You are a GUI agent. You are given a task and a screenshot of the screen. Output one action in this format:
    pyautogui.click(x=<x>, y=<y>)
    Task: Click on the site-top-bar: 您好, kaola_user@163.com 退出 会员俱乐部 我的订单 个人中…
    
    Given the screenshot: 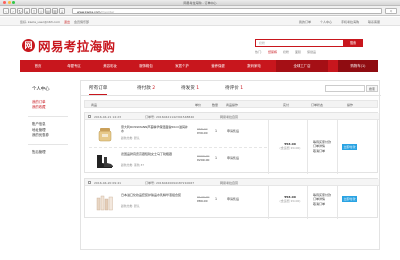 What is the action you would take?
    pyautogui.click(x=200, y=21)
    